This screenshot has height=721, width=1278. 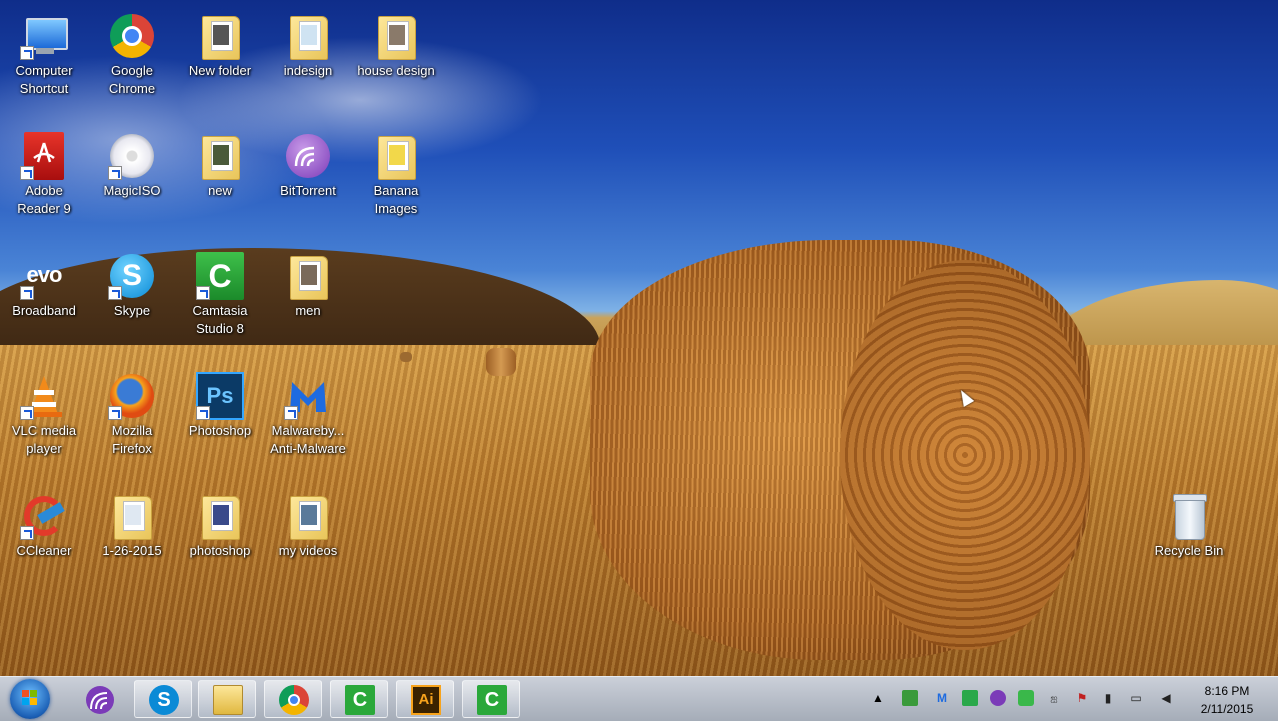 I want to click on desktop-icon-photoshop-folder: photoshop, so click(x=220, y=524).